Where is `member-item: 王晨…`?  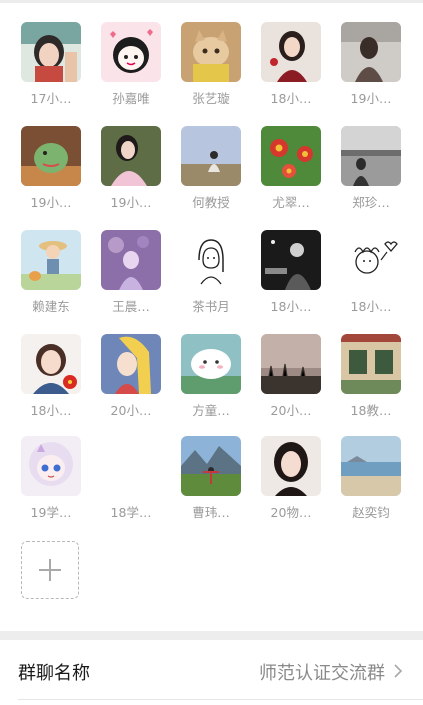
member-item: 王晨… is located at coordinates (141, 280).